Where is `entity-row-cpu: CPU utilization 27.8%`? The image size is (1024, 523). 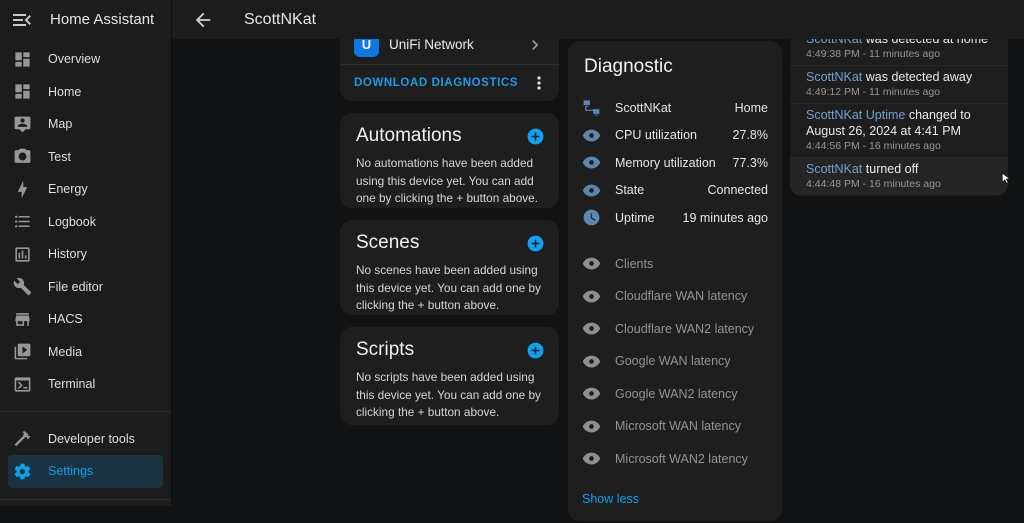 entity-row-cpu: CPU utilization 27.8% is located at coordinates (675, 136).